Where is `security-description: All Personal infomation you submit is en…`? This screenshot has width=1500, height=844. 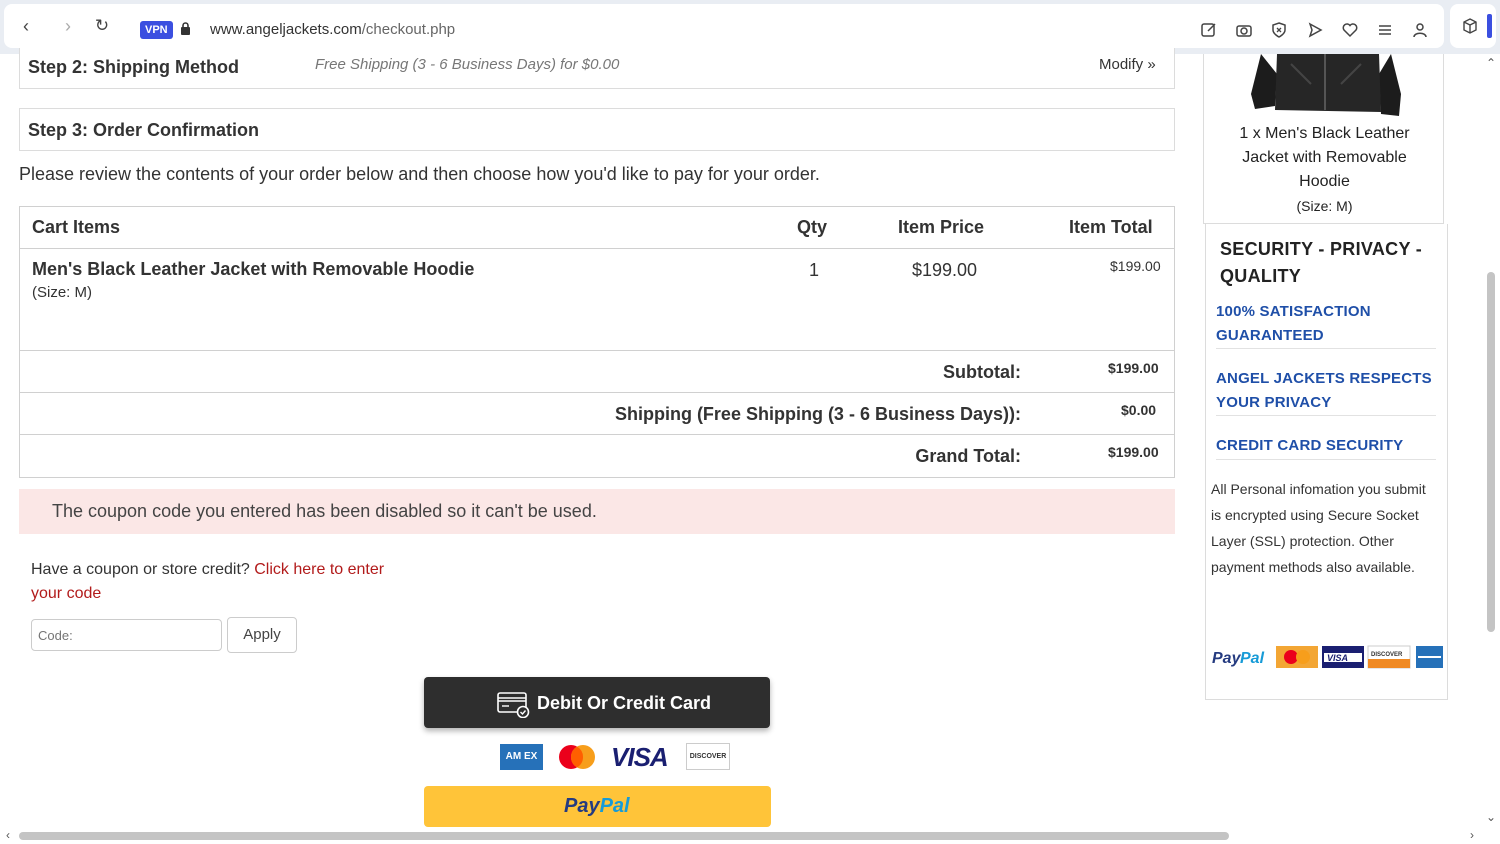 security-description: All Personal infomation you submit is en… is located at coordinates (1318, 528).